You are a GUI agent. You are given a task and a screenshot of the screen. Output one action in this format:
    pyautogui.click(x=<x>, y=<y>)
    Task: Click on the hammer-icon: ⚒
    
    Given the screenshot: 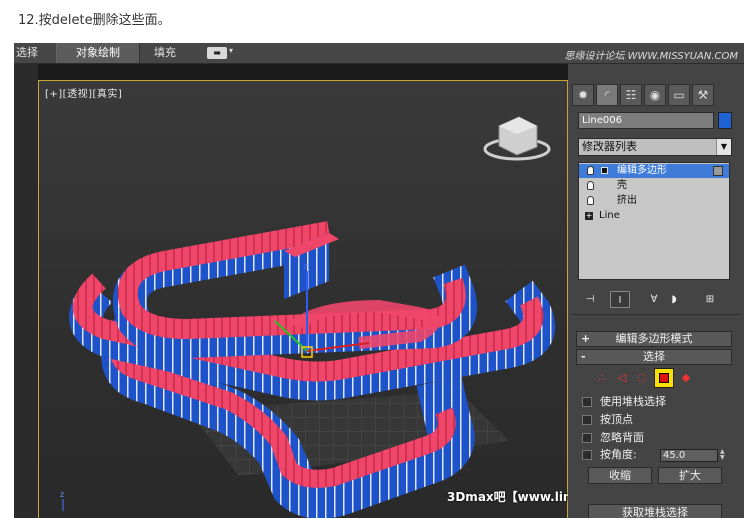 What is the action you would take?
    pyautogui.click(x=703, y=95)
    